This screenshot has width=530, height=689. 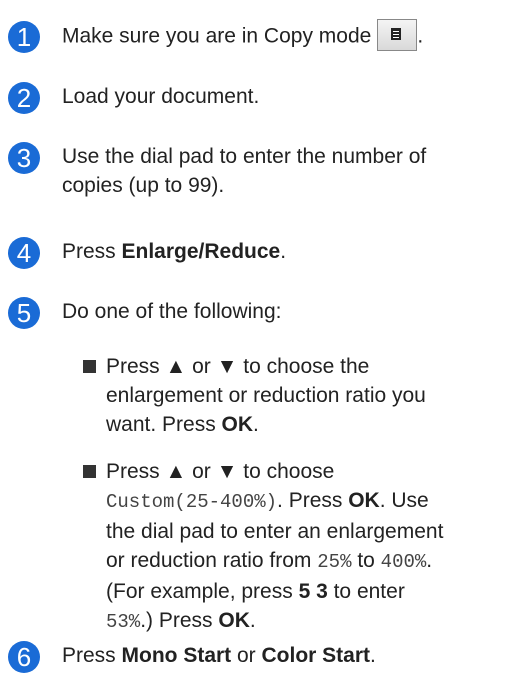 I want to click on step-text: Make sure you are in Copy mode., so click(x=293, y=36).